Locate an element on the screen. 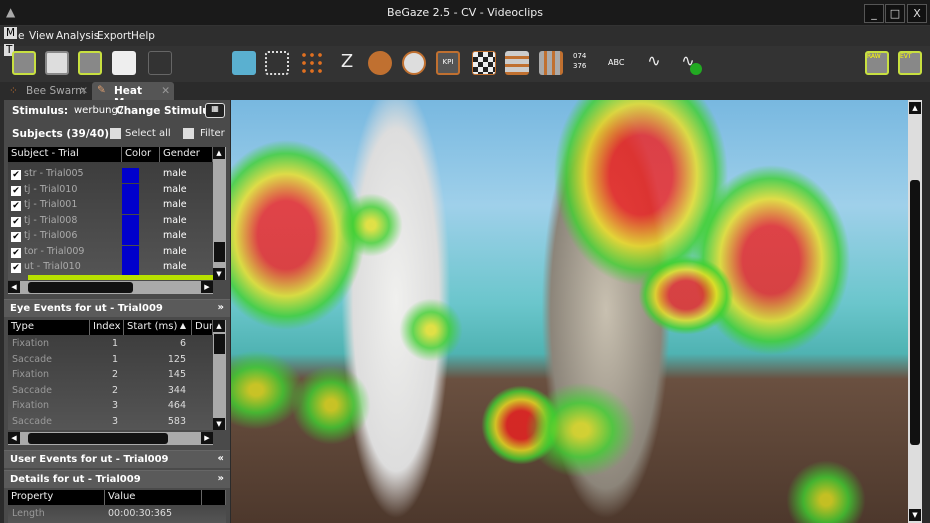 This screenshot has height=523, width=930. subjects-hscrollbar: ◀ ▶ is located at coordinates (110, 287).